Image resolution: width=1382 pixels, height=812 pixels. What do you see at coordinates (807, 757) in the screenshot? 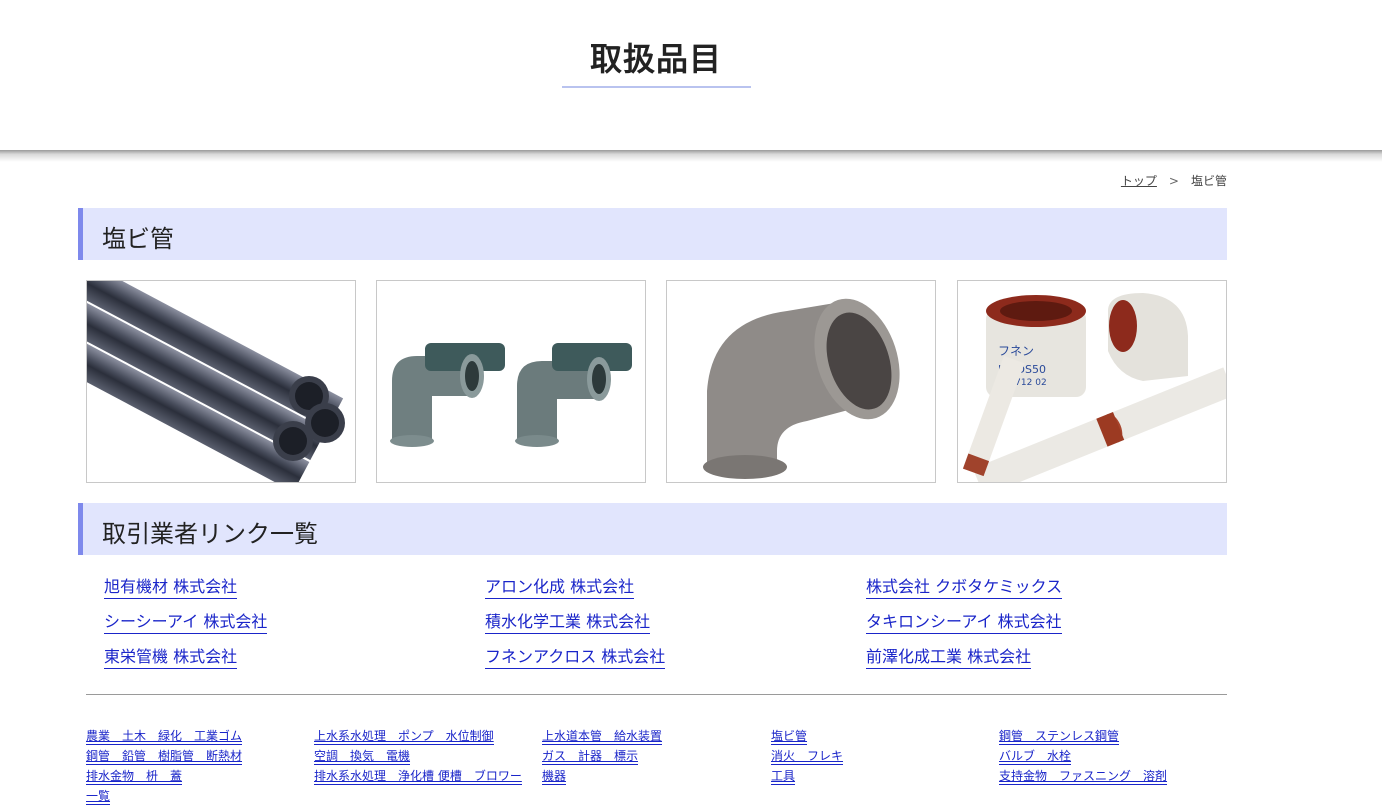
I see `footer-link: 消火 フレキ` at bounding box center [807, 757].